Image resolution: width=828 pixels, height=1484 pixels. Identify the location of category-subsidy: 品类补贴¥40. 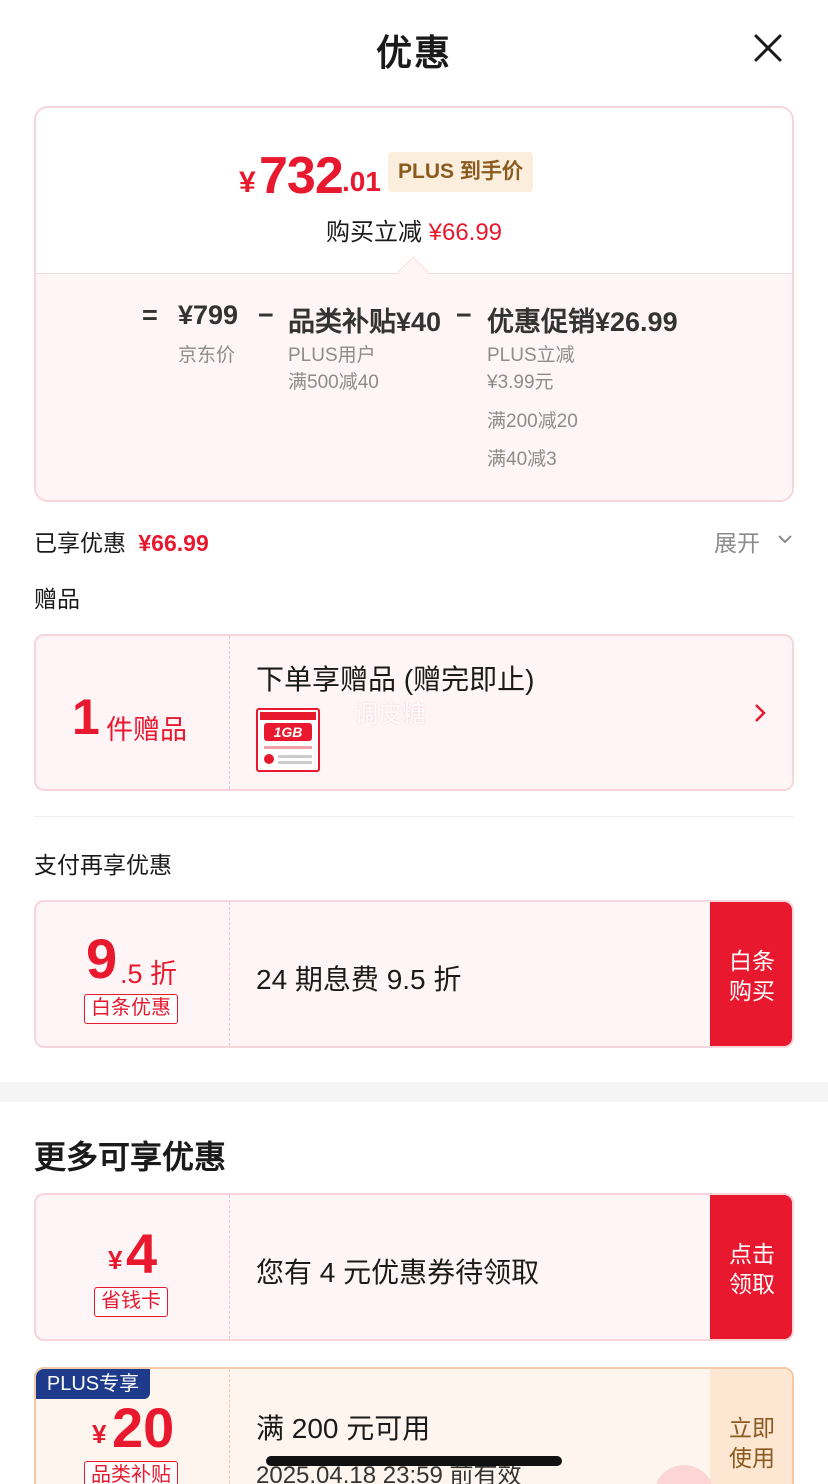
(365, 322).